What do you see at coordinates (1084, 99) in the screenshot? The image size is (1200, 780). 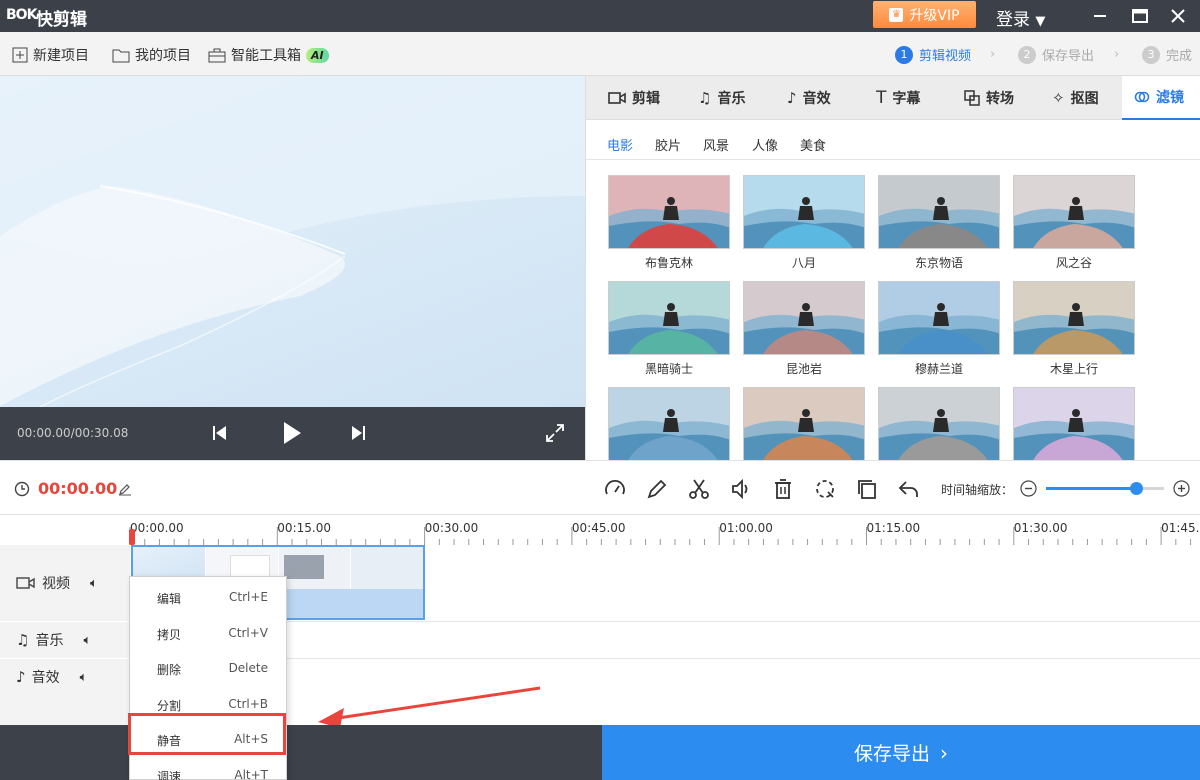 I see `tab-label: 抠图` at bounding box center [1084, 99].